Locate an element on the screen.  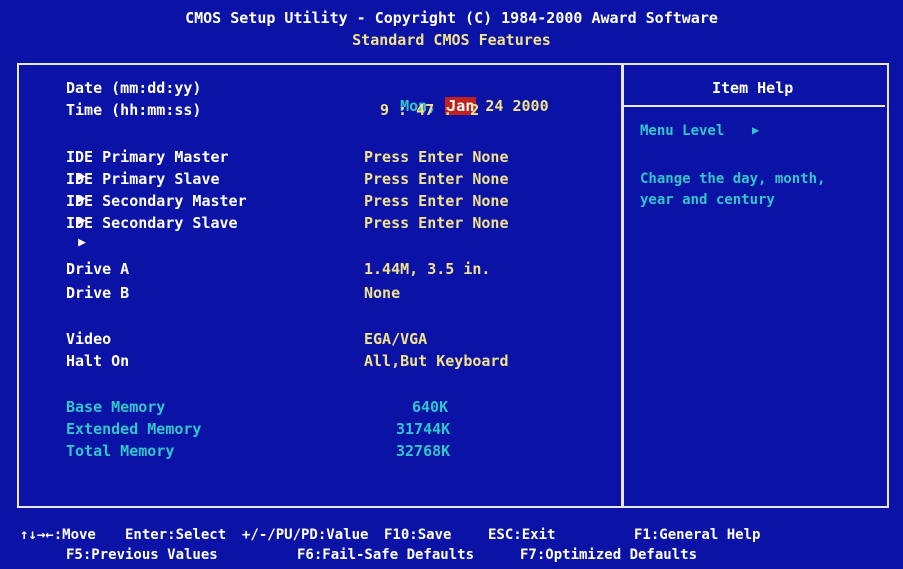
ide-secondary-master-value: Press Enter None is located at coordinates (436, 201).